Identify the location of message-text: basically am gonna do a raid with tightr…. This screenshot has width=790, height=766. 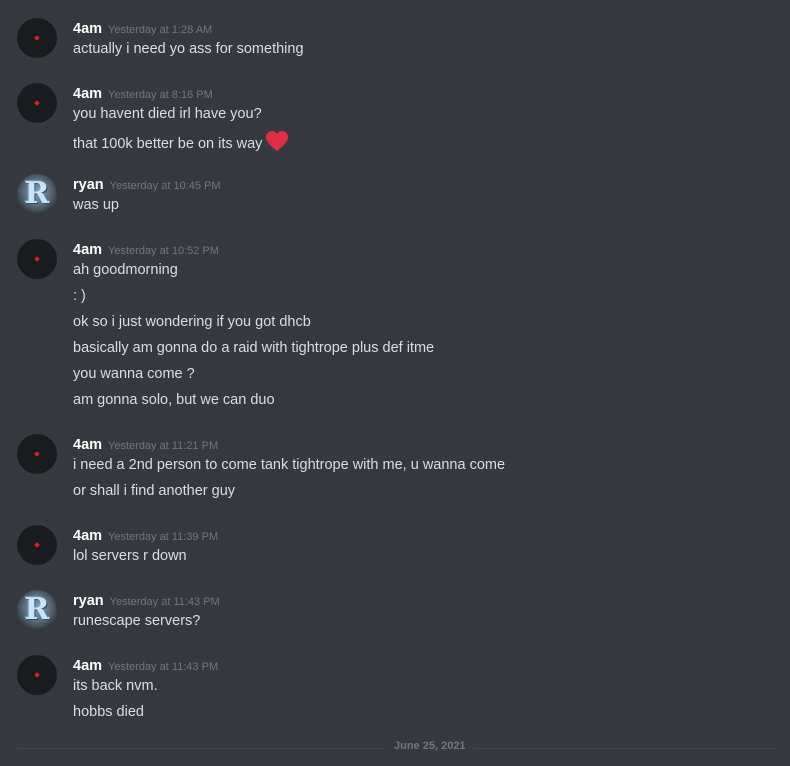
(254, 348).